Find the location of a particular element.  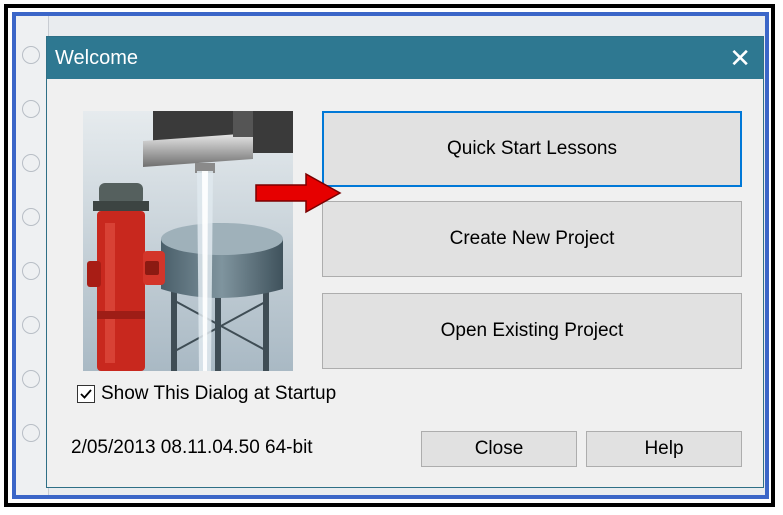

open-existing-project-label: Open Existing Project is located at coordinates (532, 330).